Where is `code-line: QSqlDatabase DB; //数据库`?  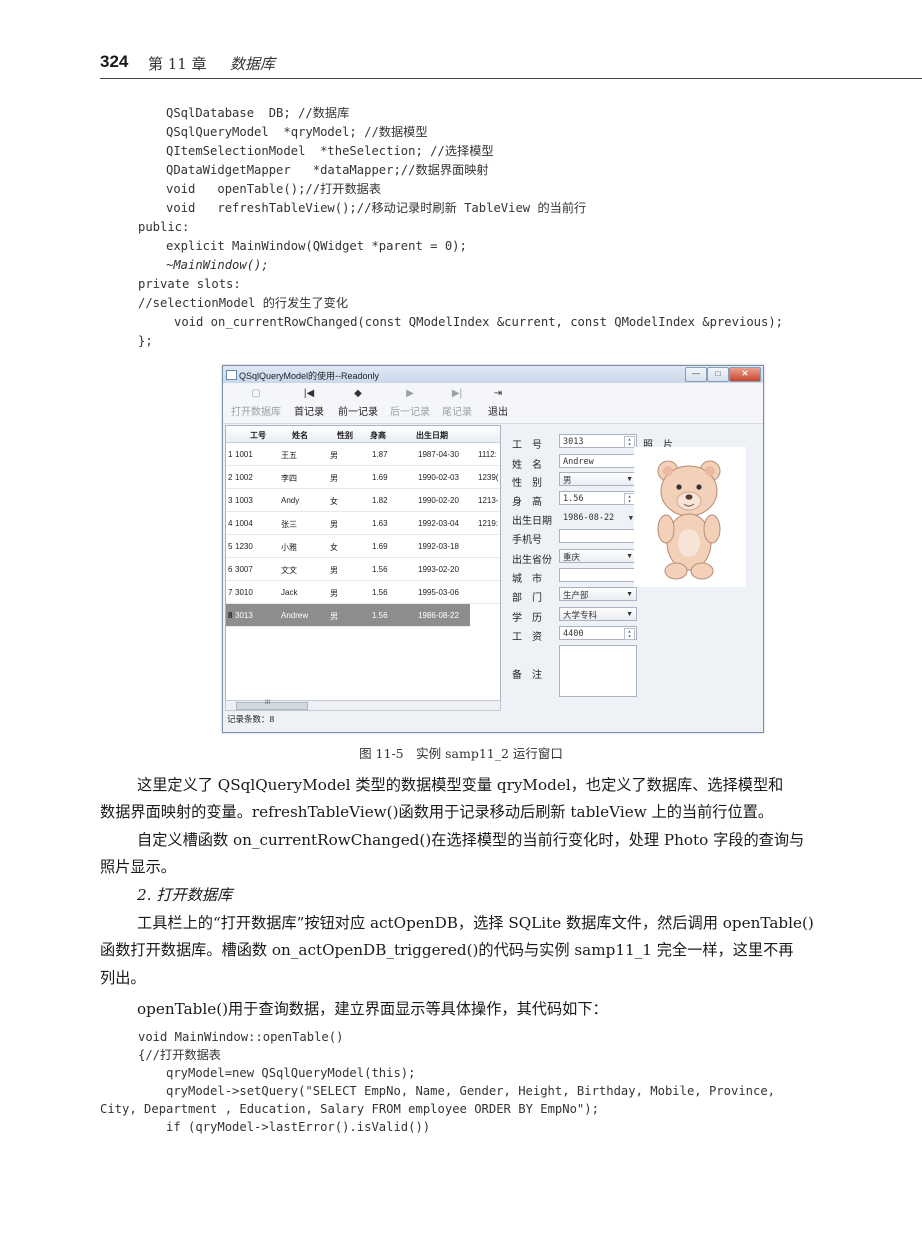
code-line: QSqlDatabase DB; //数据库 is located at coordinates (258, 113).